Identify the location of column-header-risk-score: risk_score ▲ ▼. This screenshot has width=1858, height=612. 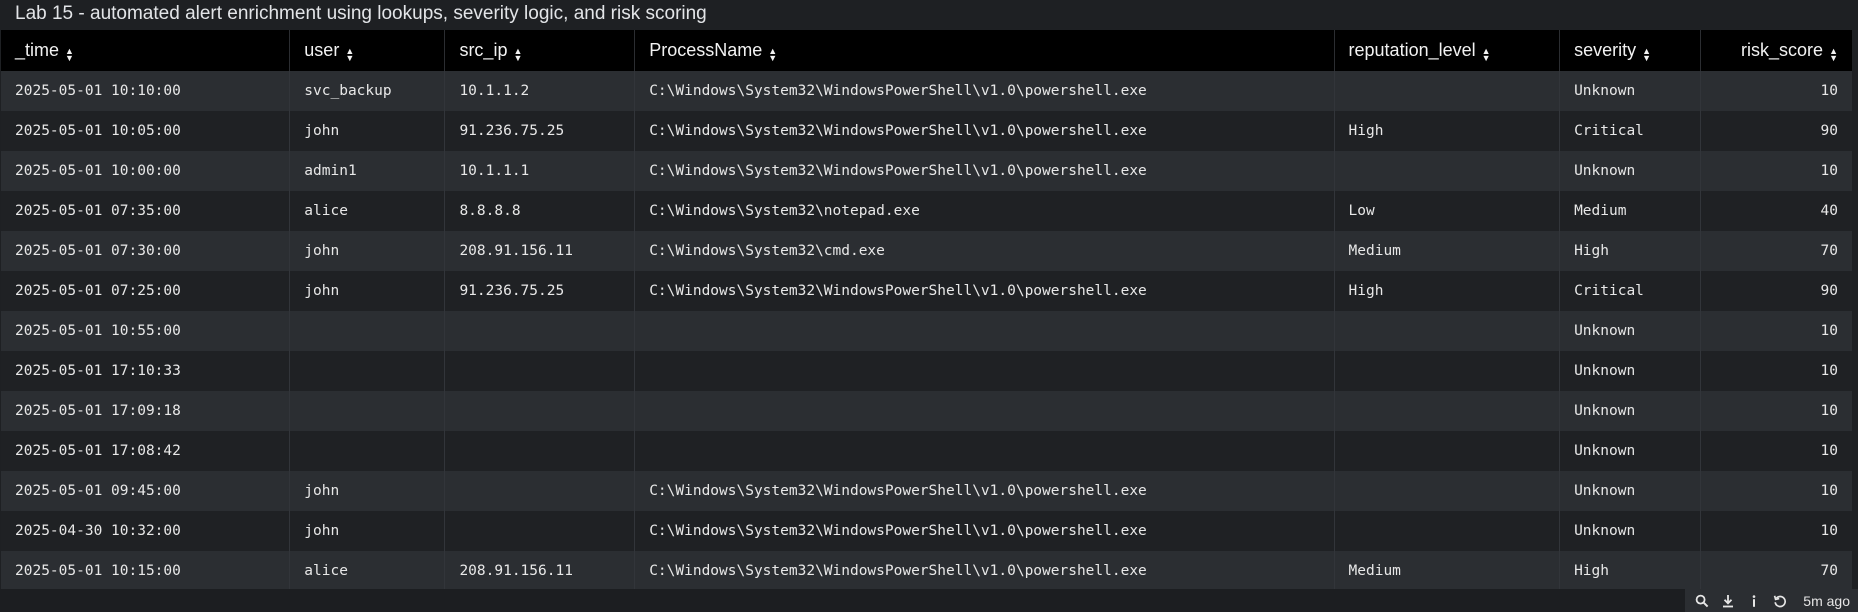
(1775, 50).